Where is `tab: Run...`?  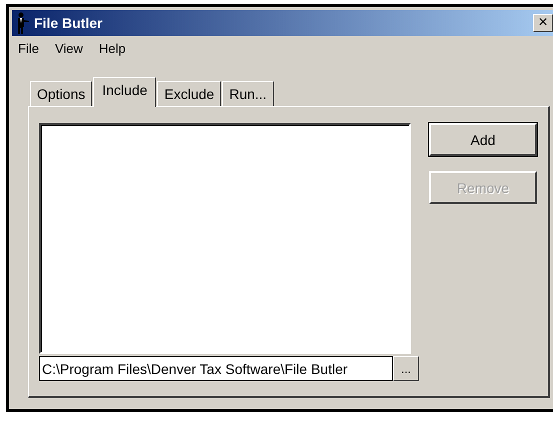
tab: Run... is located at coordinates (248, 93).